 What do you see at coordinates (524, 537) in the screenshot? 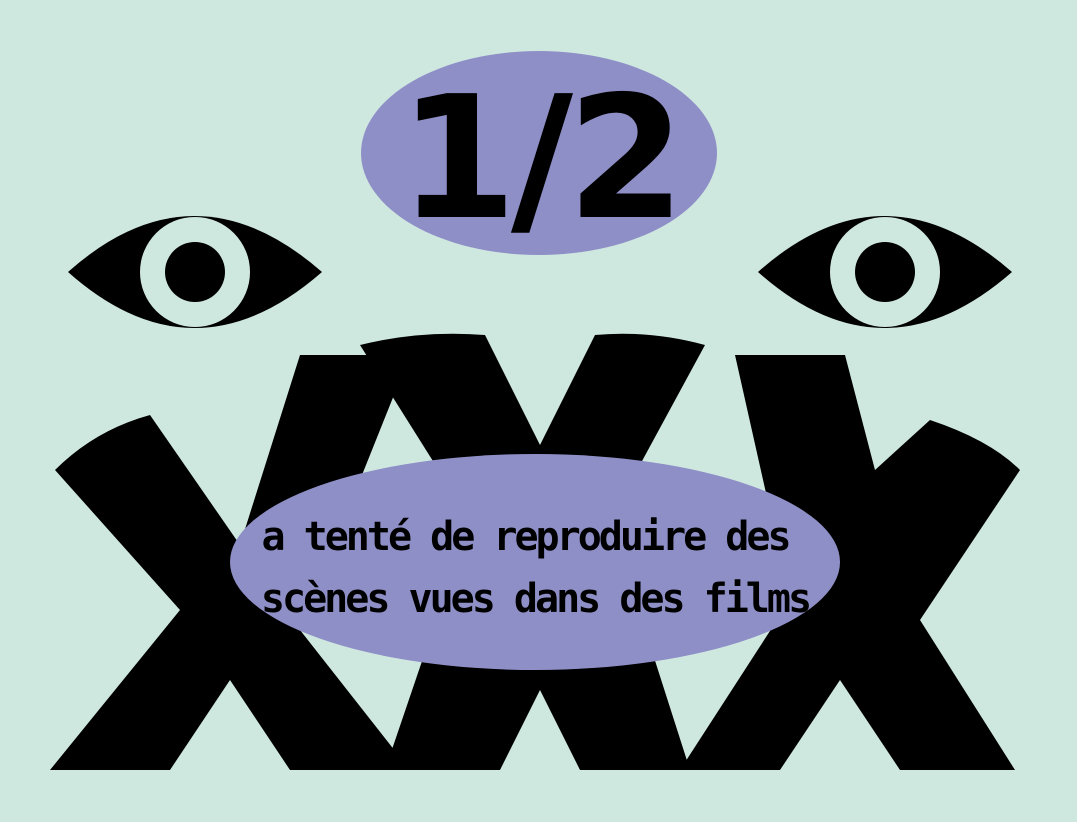
I see `caption-line-1: a tenté de reproduire des` at bounding box center [524, 537].